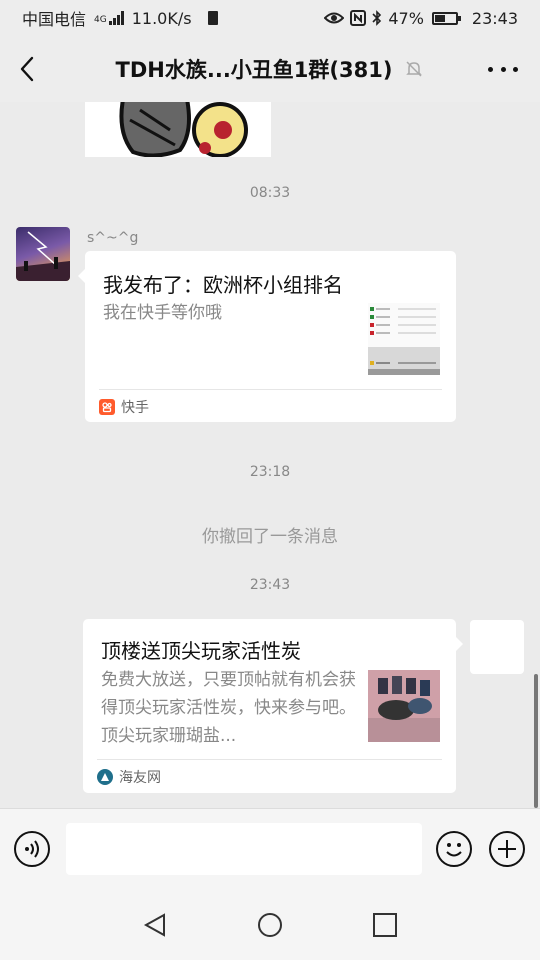 This screenshot has width=540, height=960. I want to click on clock: 23:43, so click(494, 18).